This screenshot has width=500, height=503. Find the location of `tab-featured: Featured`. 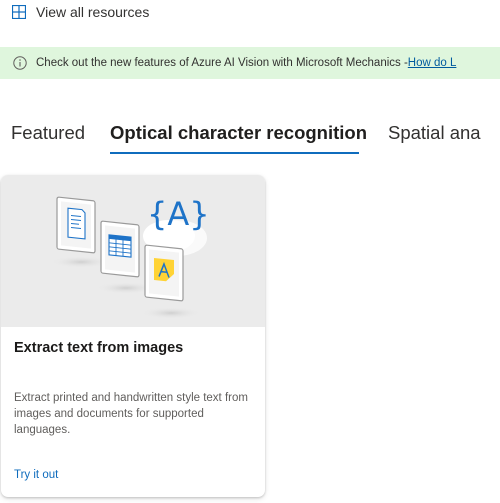

tab-featured: Featured is located at coordinates (48, 133).